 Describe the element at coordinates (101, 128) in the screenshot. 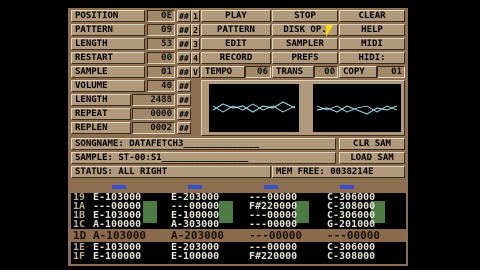

I see `replen-label: REPLEN` at that location.